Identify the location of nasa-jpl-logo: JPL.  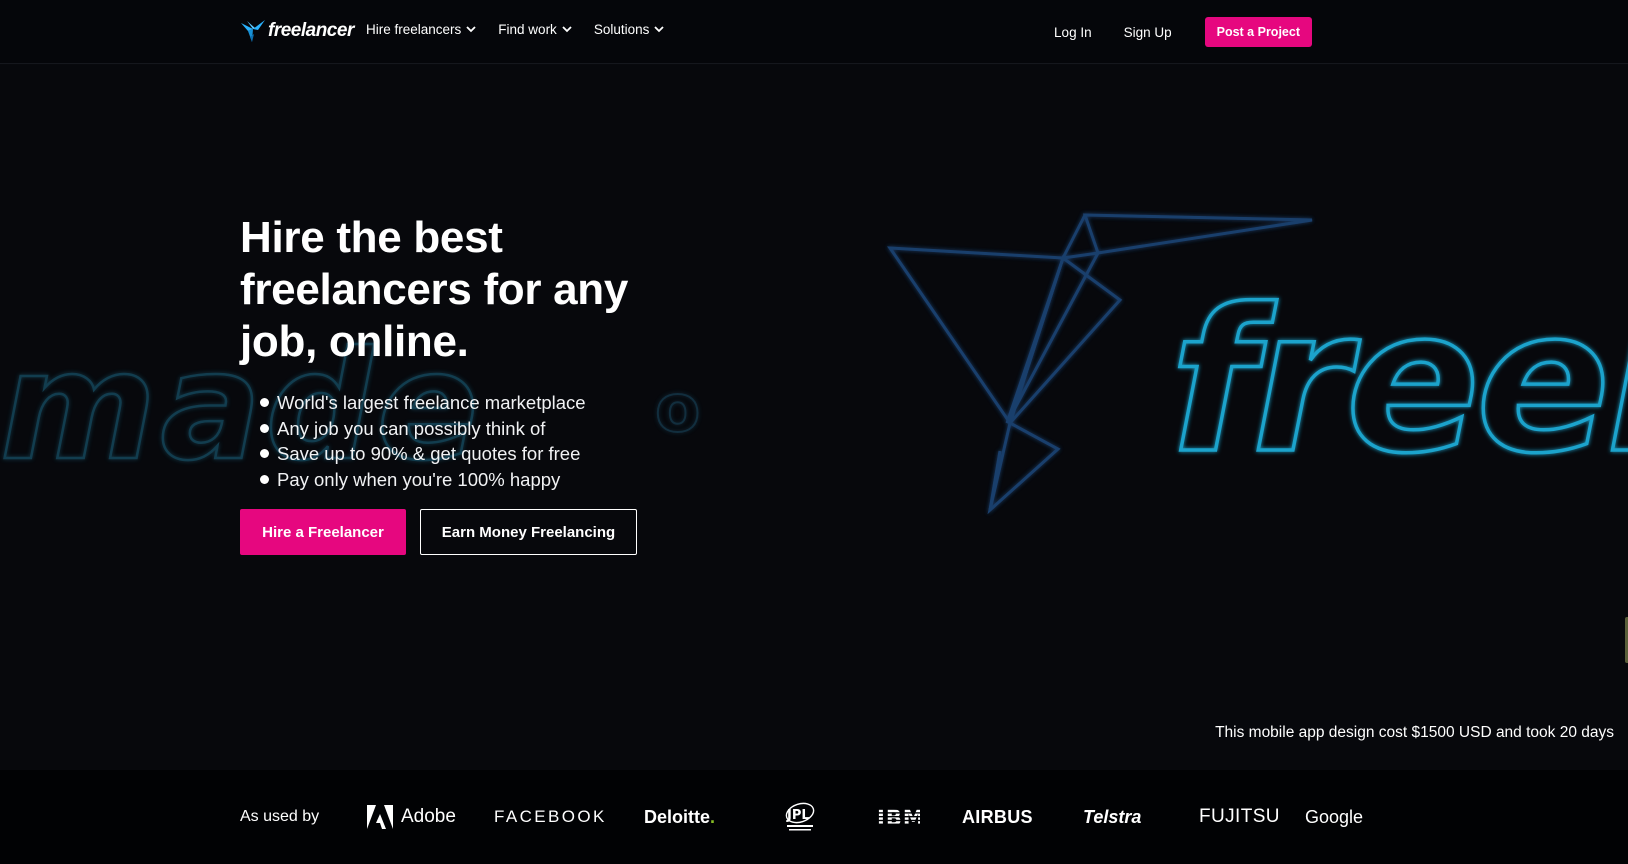
(800, 817).